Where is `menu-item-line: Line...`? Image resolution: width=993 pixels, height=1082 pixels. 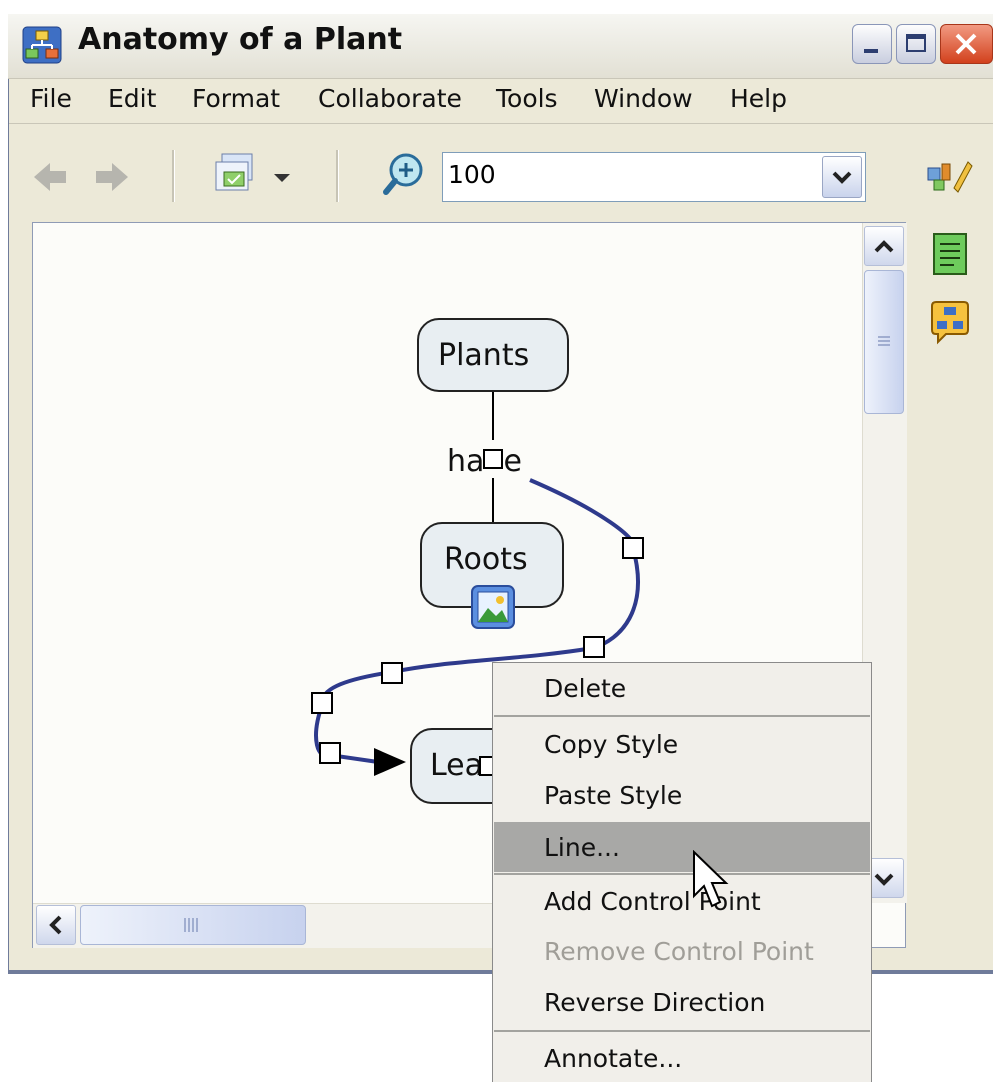 menu-item-line: Line... is located at coordinates (582, 847).